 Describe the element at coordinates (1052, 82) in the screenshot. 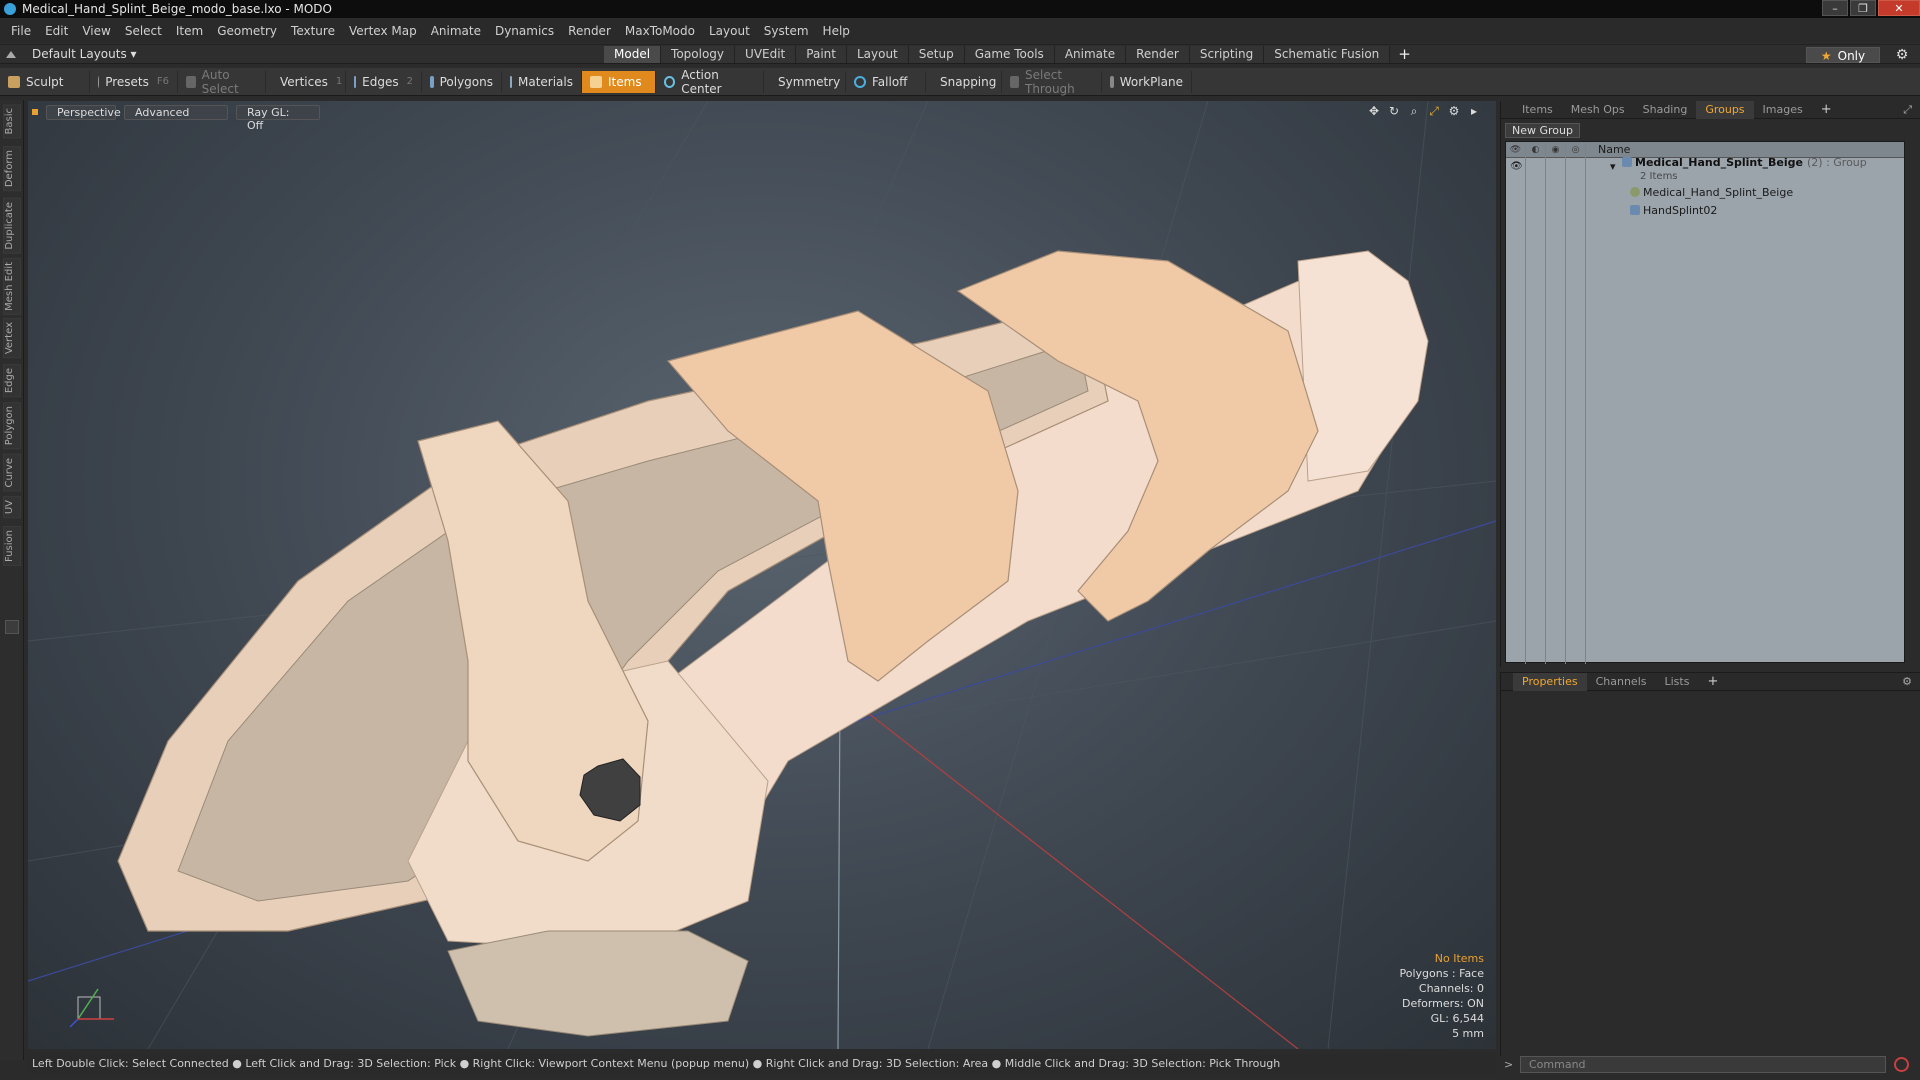

I see `select-through-button: Select Through` at that location.